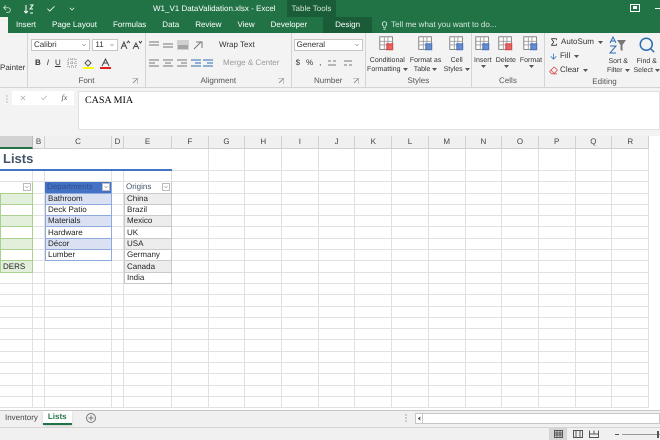 This screenshot has height=440, width=660. I want to click on filter-dropdown, so click(27, 187).